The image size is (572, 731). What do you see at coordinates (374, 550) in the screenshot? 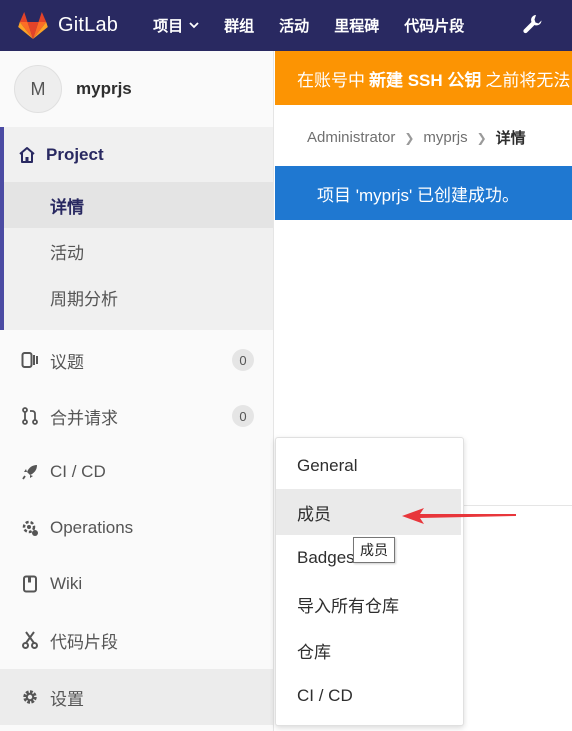
I see `hover-tooltip: 成员` at bounding box center [374, 550].